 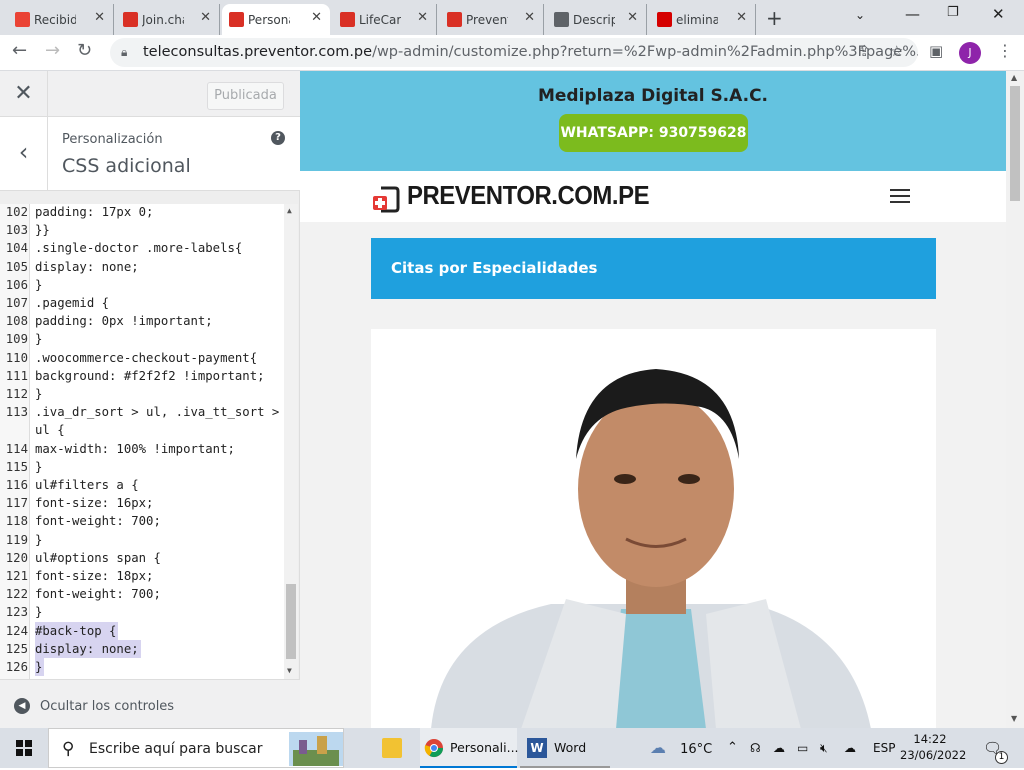 I want to click on url-host: teleconsultas.preventor.com.pe, so click(x=258, y=52).